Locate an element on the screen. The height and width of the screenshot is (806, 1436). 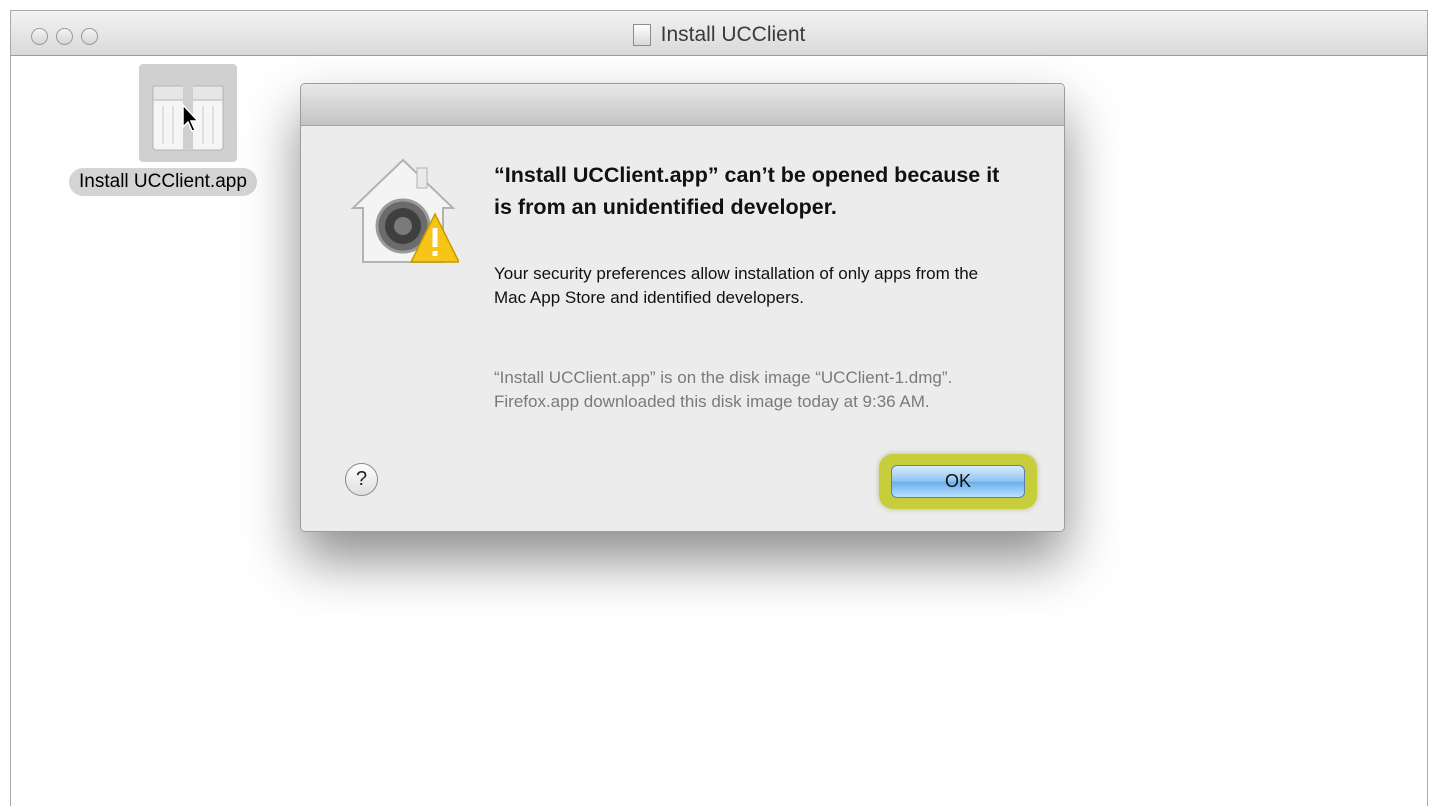
disk-image-icon is located at coordinates (641, 35).